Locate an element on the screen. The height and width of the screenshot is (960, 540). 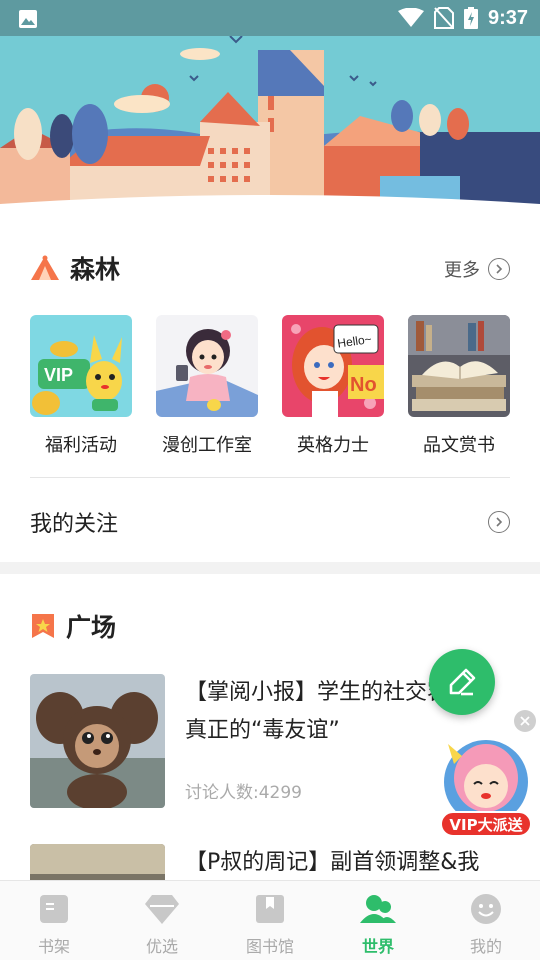
more-link: 更多 is located at coordinates (477, 269).